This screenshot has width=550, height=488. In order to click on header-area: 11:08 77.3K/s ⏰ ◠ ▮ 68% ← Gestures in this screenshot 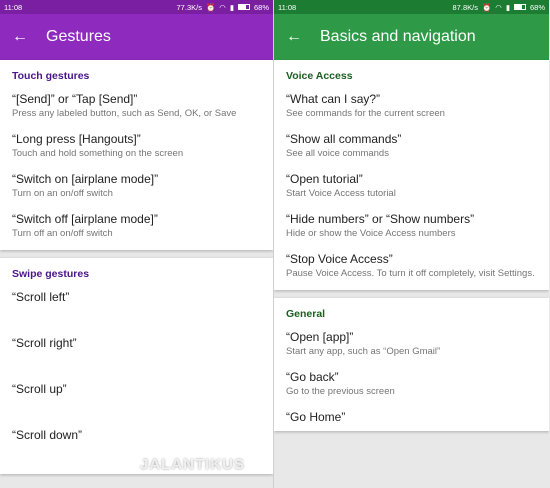, I will do `click(136, 30)`.